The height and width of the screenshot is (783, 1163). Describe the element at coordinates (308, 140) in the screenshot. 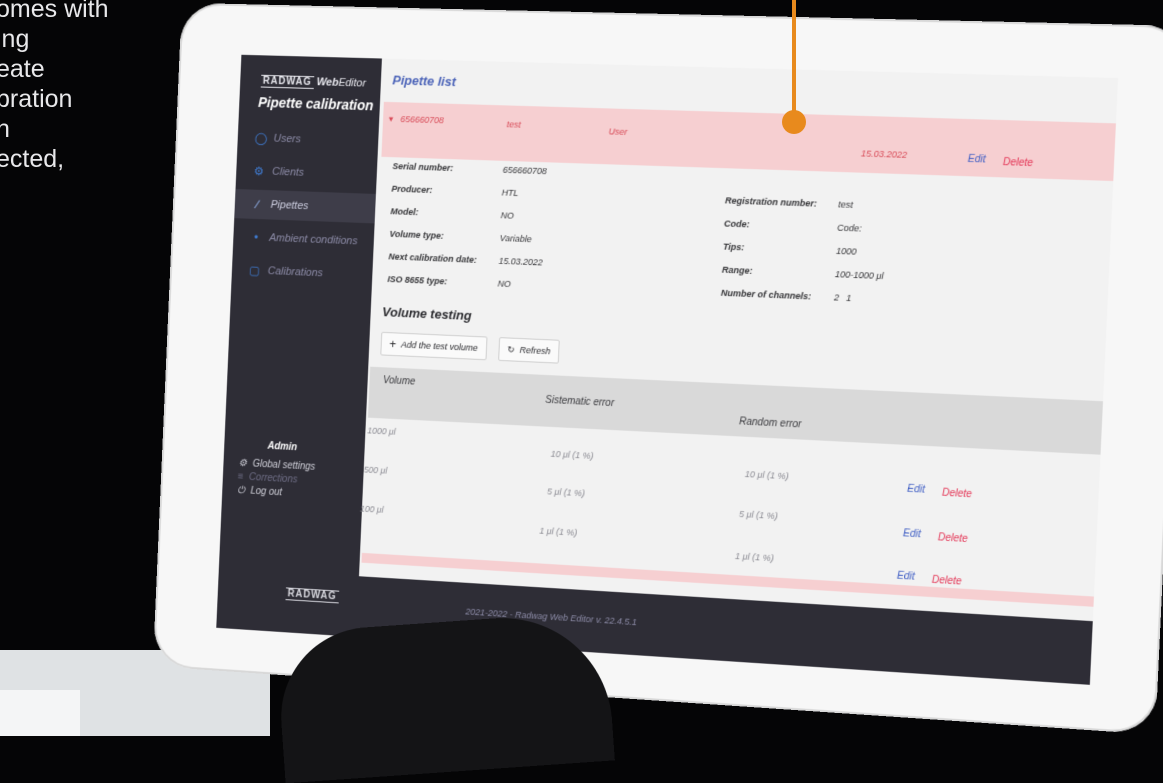

I see `sidebar-item-users: ◯ Users` at that location.